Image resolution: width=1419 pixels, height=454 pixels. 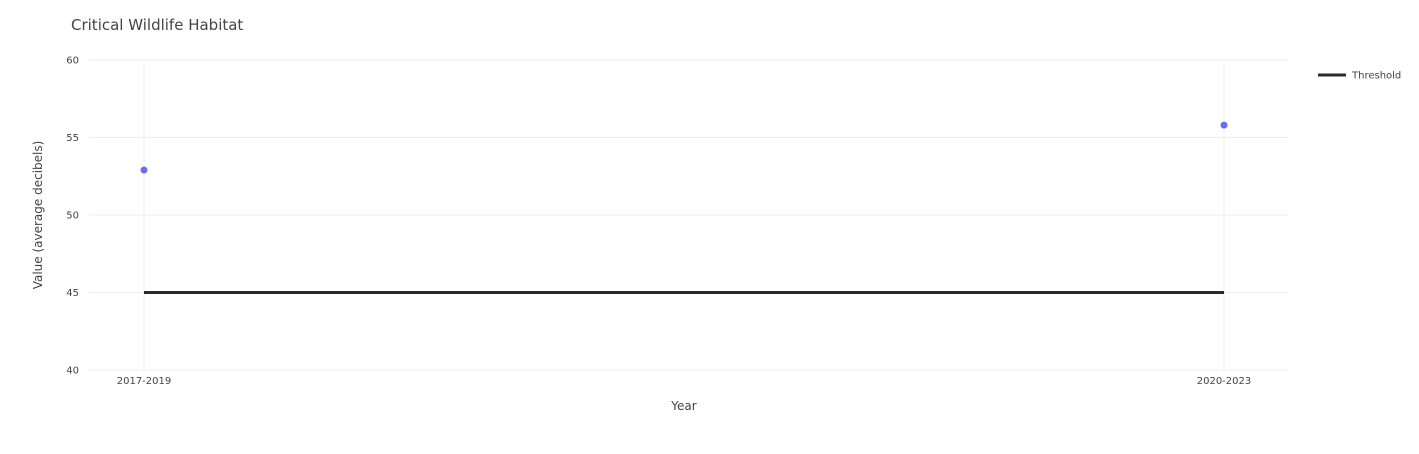 What do you see at coordinates (144, 381) in the screenshot?
I see `x-tick-label: 2017-2019` at bounding box center [144, 381].